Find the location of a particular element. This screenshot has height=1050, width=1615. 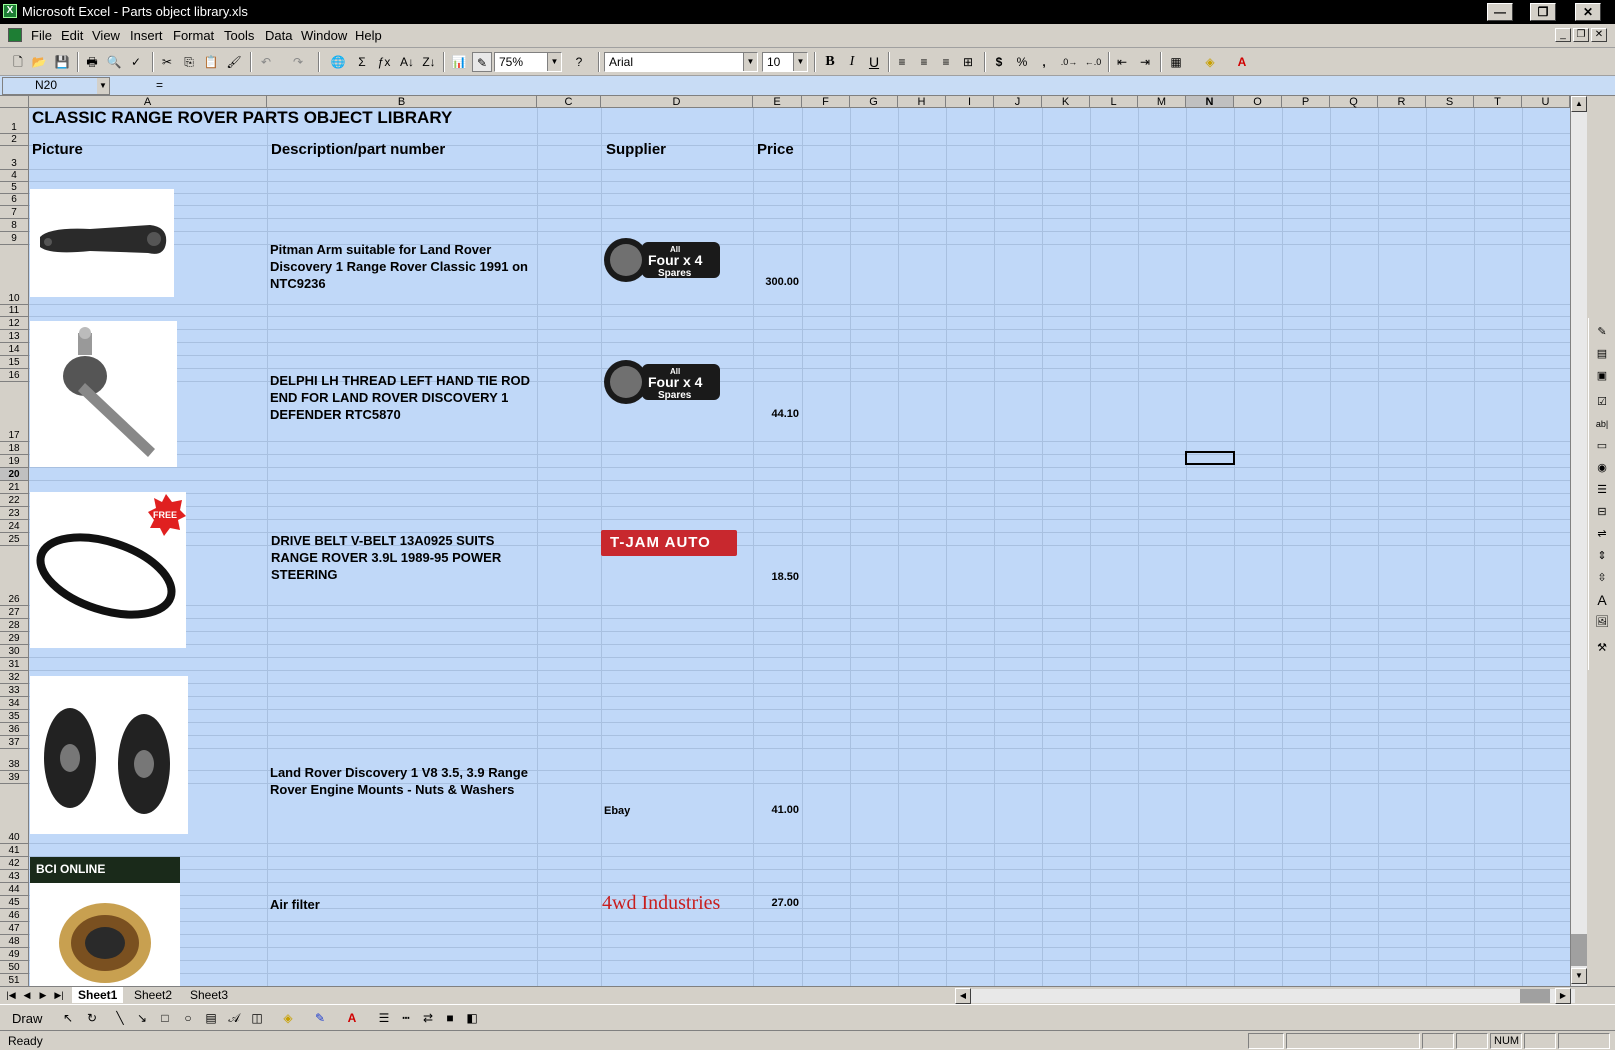

horizontal-scroll-thumb is located at coordinates (1535, 996).